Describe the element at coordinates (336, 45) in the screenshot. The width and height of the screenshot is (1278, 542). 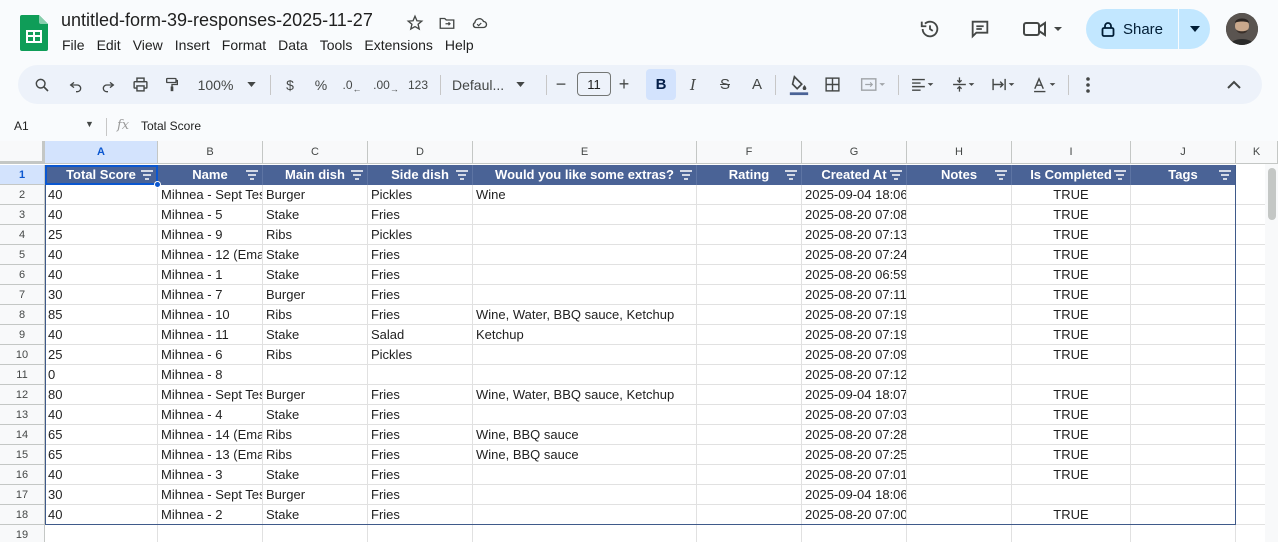
I see `menu-tools: Tools` at that location.